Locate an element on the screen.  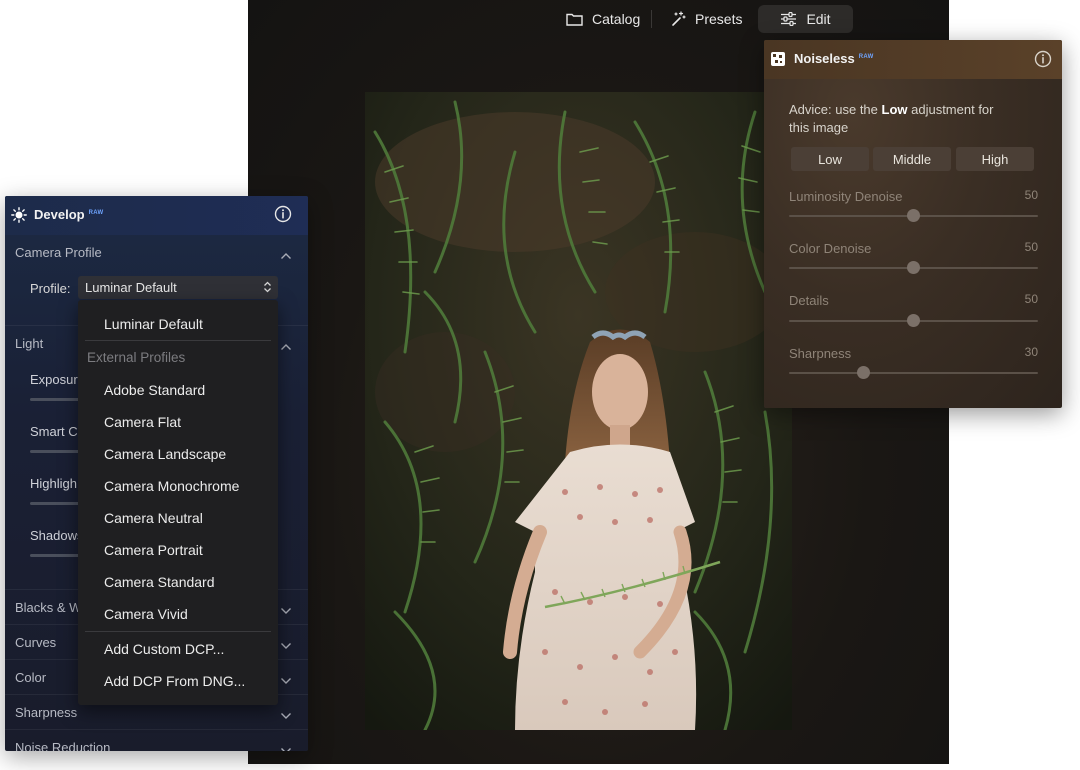
slider-label-smart-contrast: Smart Co is located at coordinates (57, 431).